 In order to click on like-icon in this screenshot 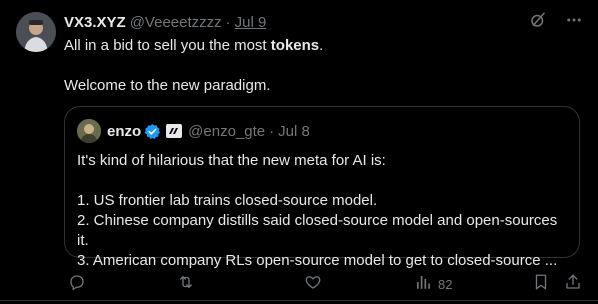, I will do `click(313, 284)`.